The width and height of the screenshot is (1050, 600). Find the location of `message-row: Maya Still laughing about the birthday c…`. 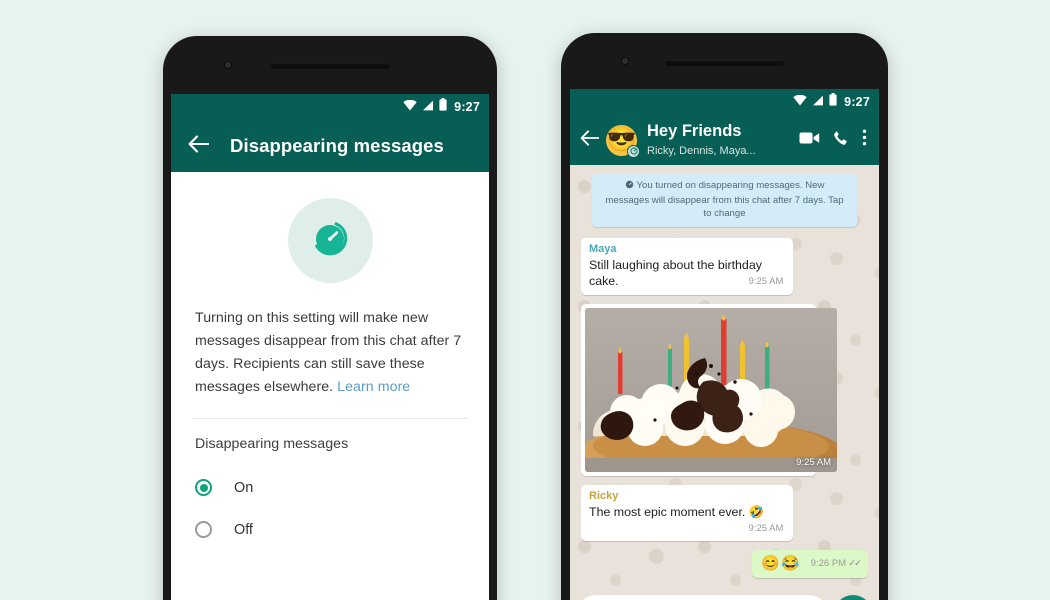

message-row: Maya Still laughing about the birthday c… is located at coordinates (724, 266).